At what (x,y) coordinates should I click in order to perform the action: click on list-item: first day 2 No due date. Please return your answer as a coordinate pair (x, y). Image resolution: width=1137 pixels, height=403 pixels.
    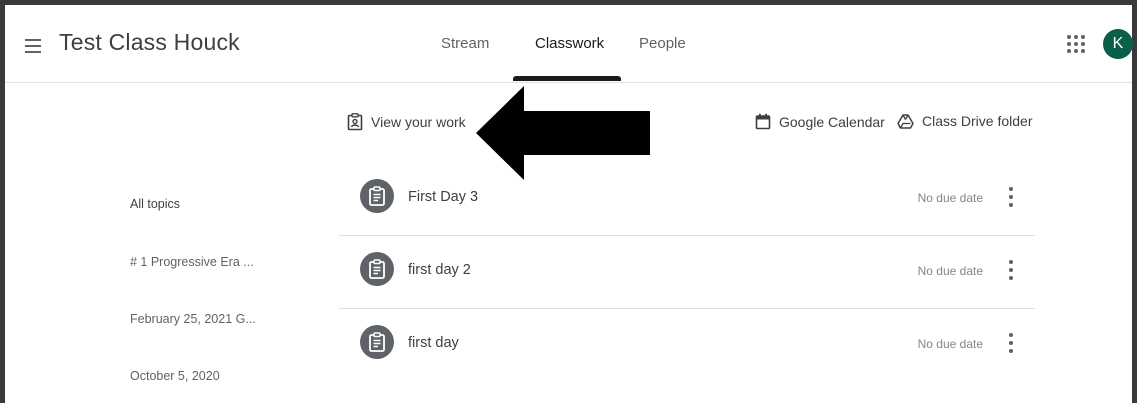
    Looking at the image, I should click on (687, 272).